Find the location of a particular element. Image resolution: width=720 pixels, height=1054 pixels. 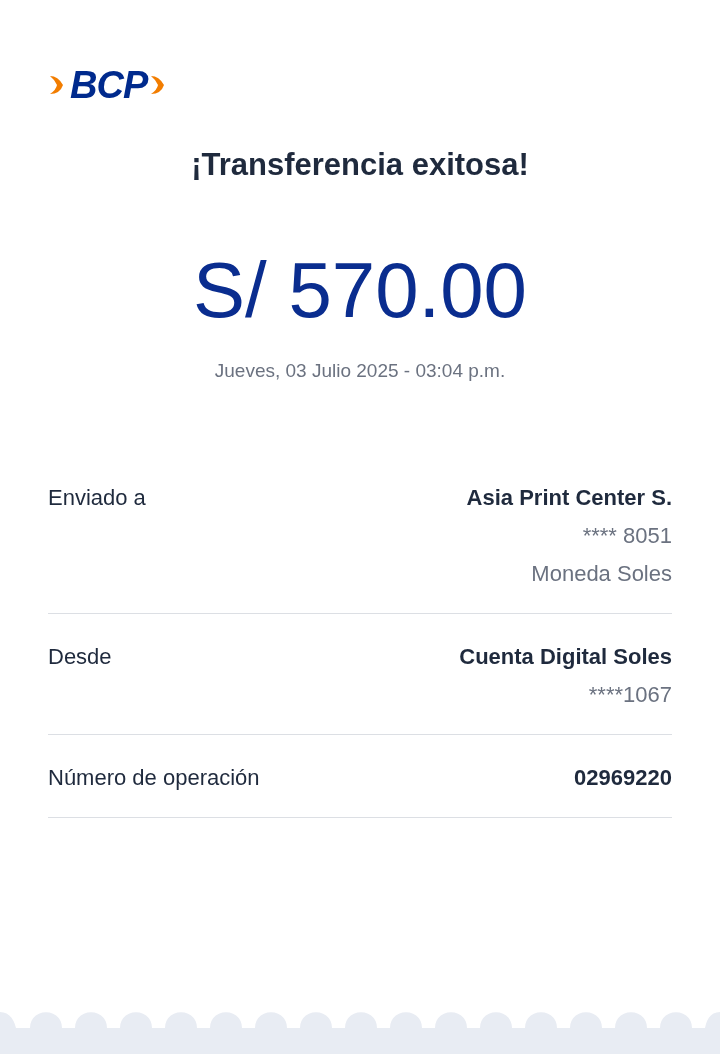

detail-label: Enviado a is located at coordinates (97, 498).